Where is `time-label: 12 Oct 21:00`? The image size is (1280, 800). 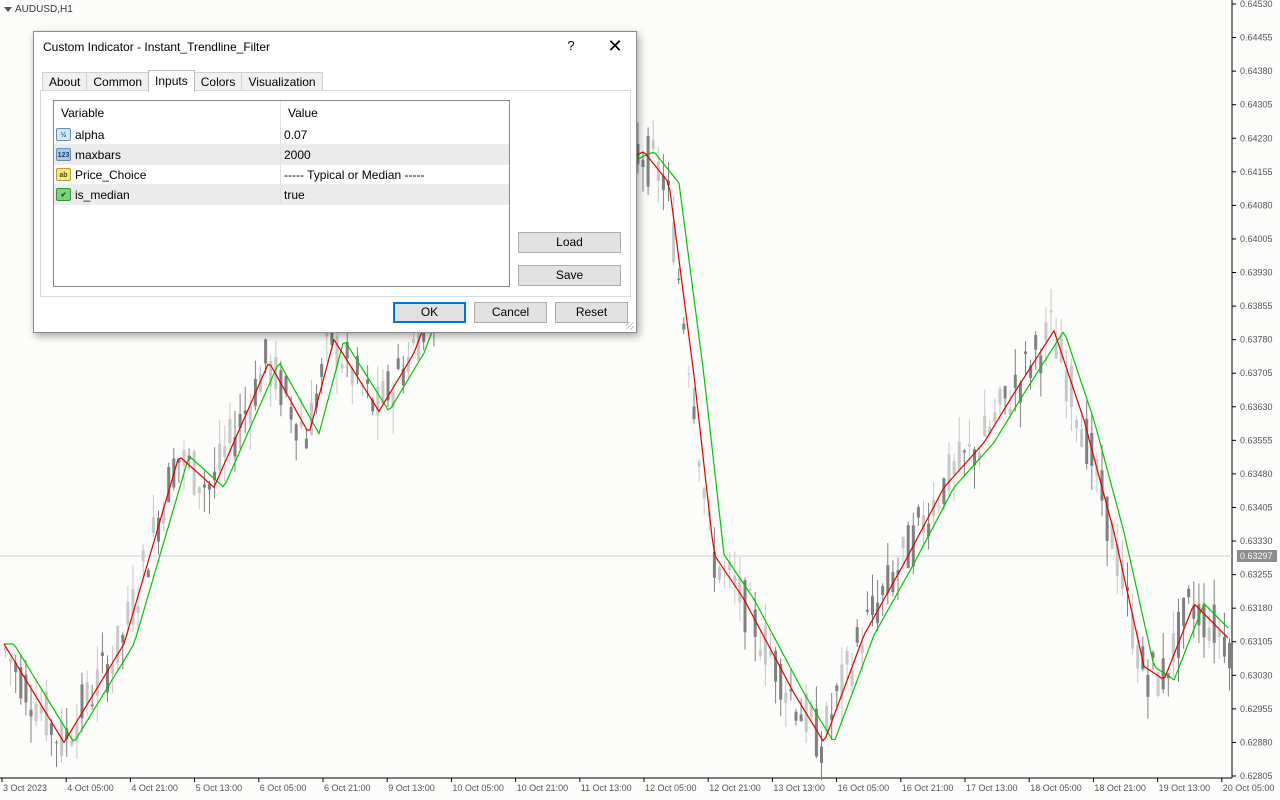 time-label: 12 Oct 21:00 is located at coordinates (735, 788).